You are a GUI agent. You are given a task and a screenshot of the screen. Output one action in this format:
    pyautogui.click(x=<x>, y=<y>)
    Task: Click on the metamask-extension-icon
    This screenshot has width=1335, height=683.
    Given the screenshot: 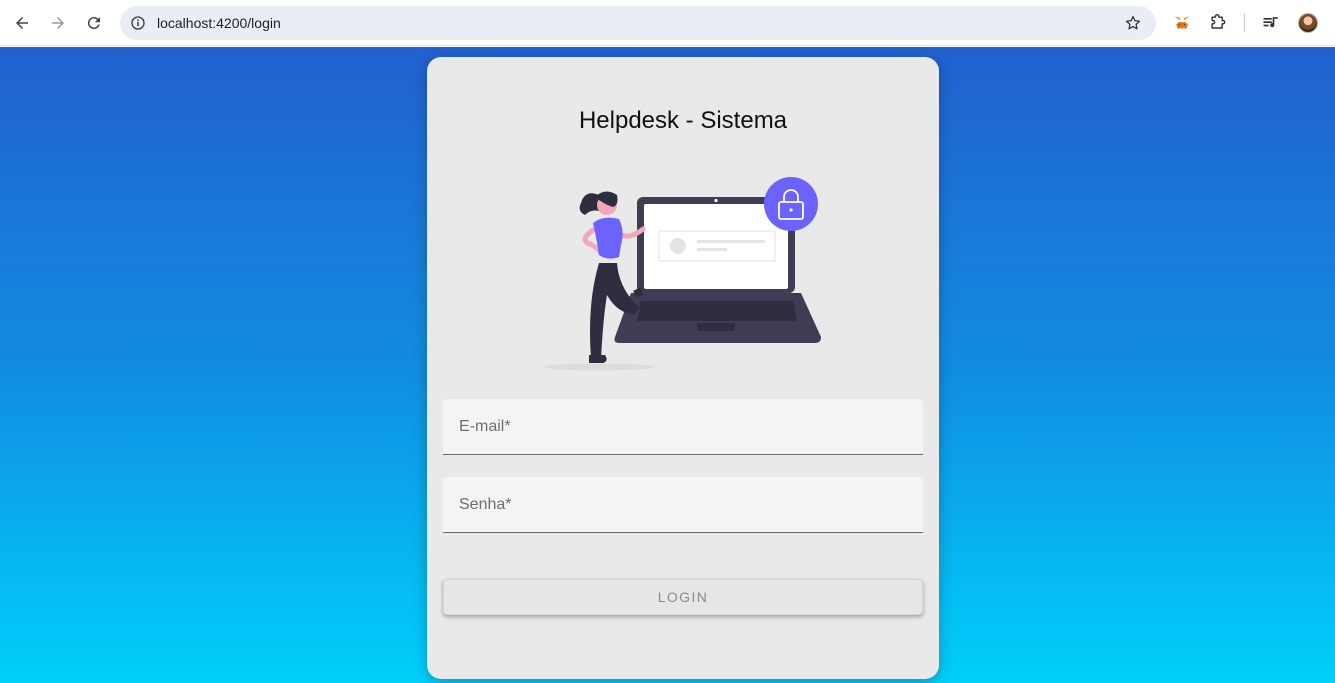 What is the action you would take?
    pyautogui.click(x=1182, y=23)
    